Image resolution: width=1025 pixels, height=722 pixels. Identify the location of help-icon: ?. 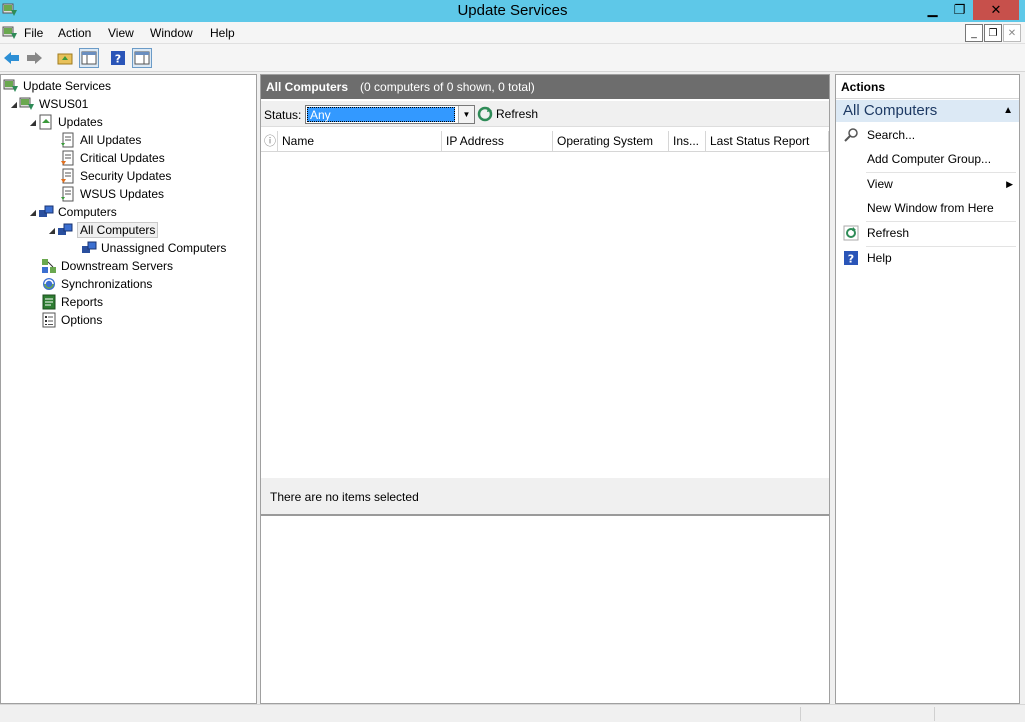
(118, 58).